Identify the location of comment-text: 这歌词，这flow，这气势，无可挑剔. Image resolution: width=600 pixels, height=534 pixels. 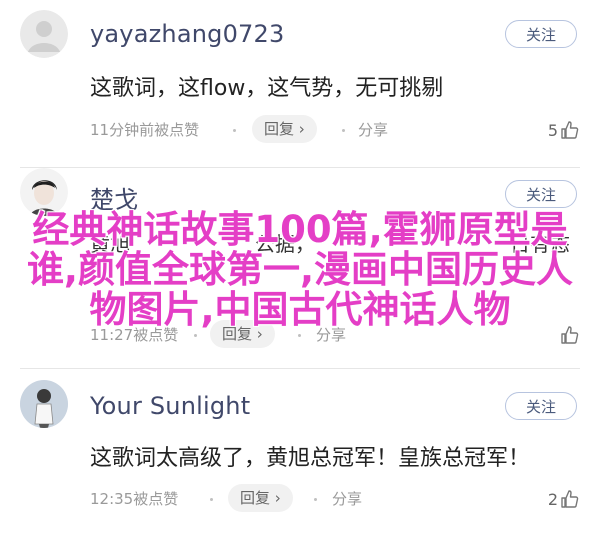
(267, 88).